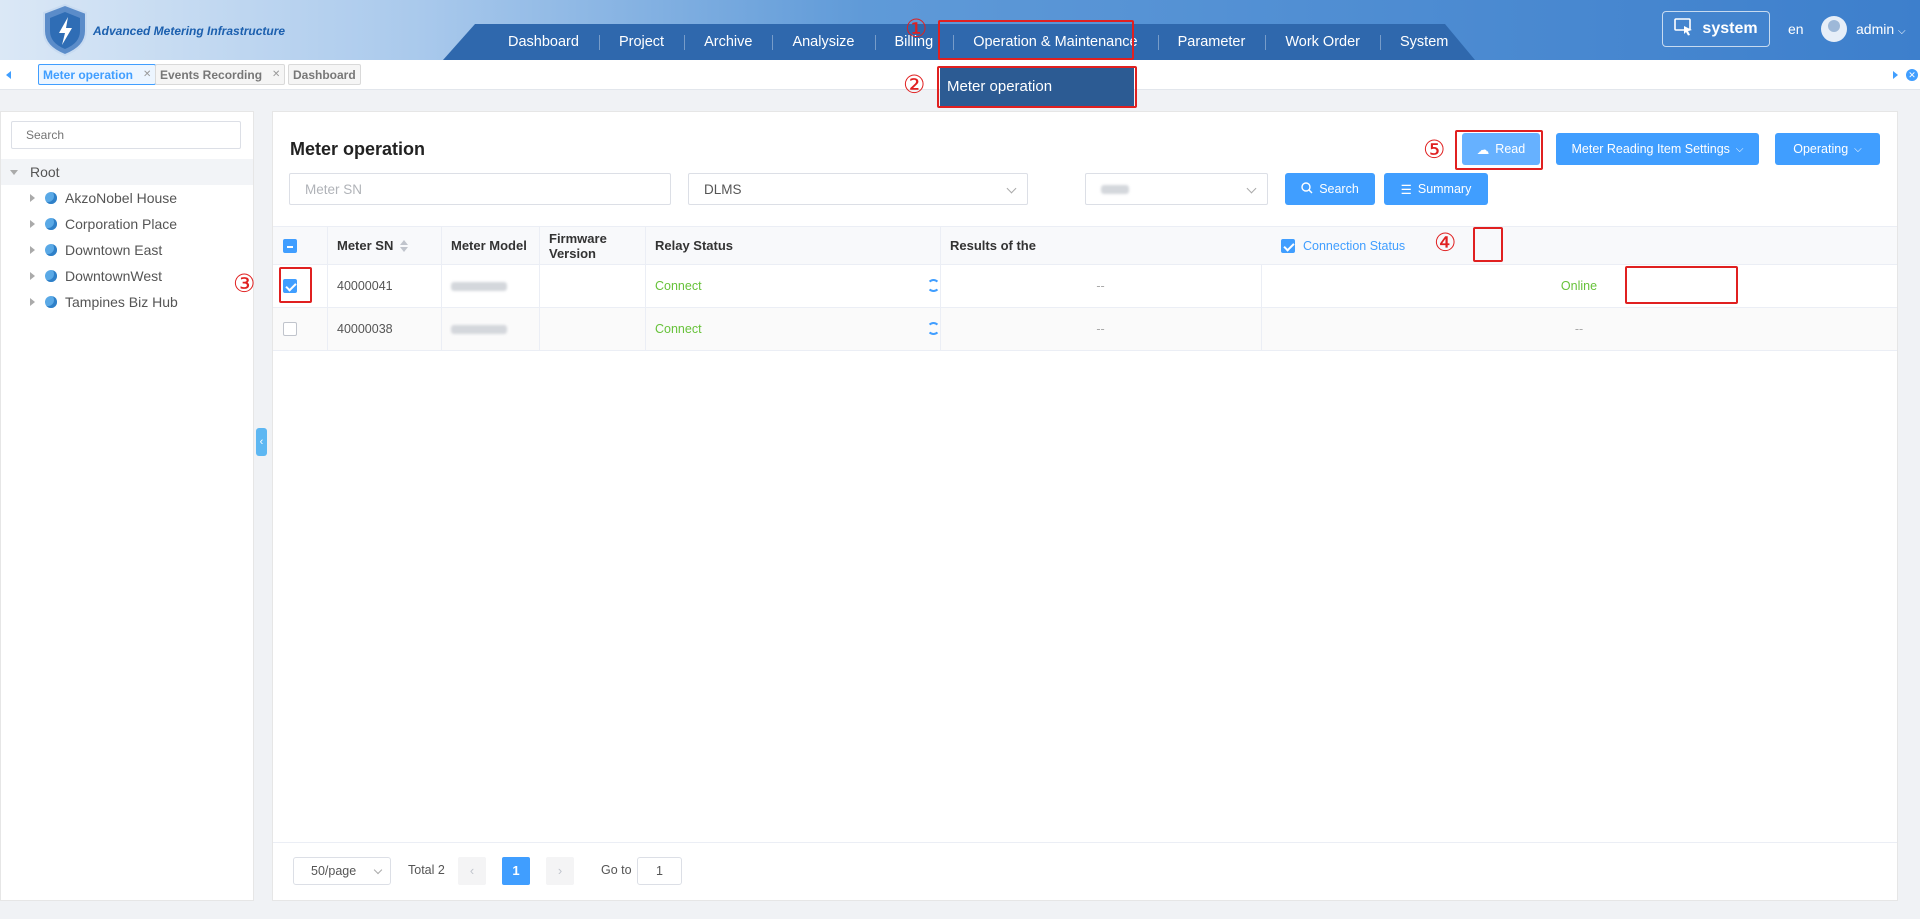 The height and width of the screenshot is (919, 1920). What do you see at coordinates (641, 42) in the screenshot?
I see `nav-project: Project` at bounding box center [641, 42].